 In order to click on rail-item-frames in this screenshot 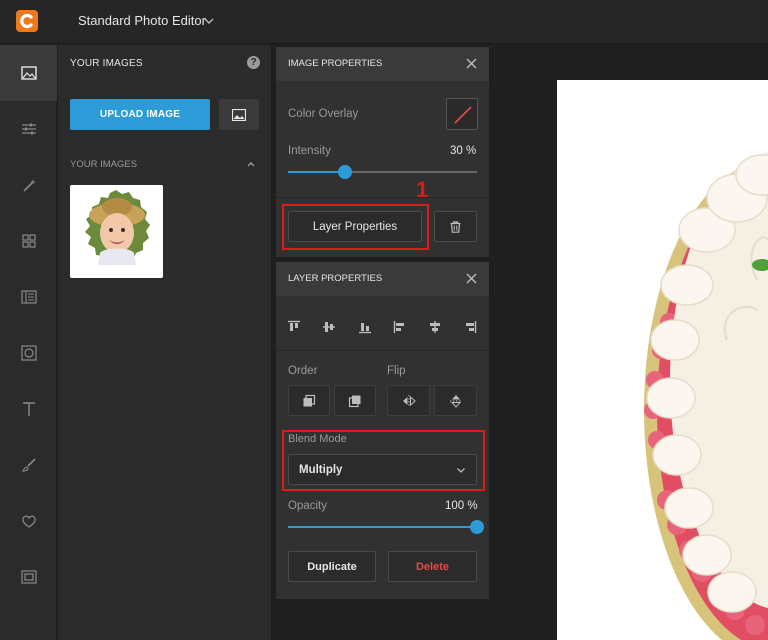, I will do `click(28, 353)`.